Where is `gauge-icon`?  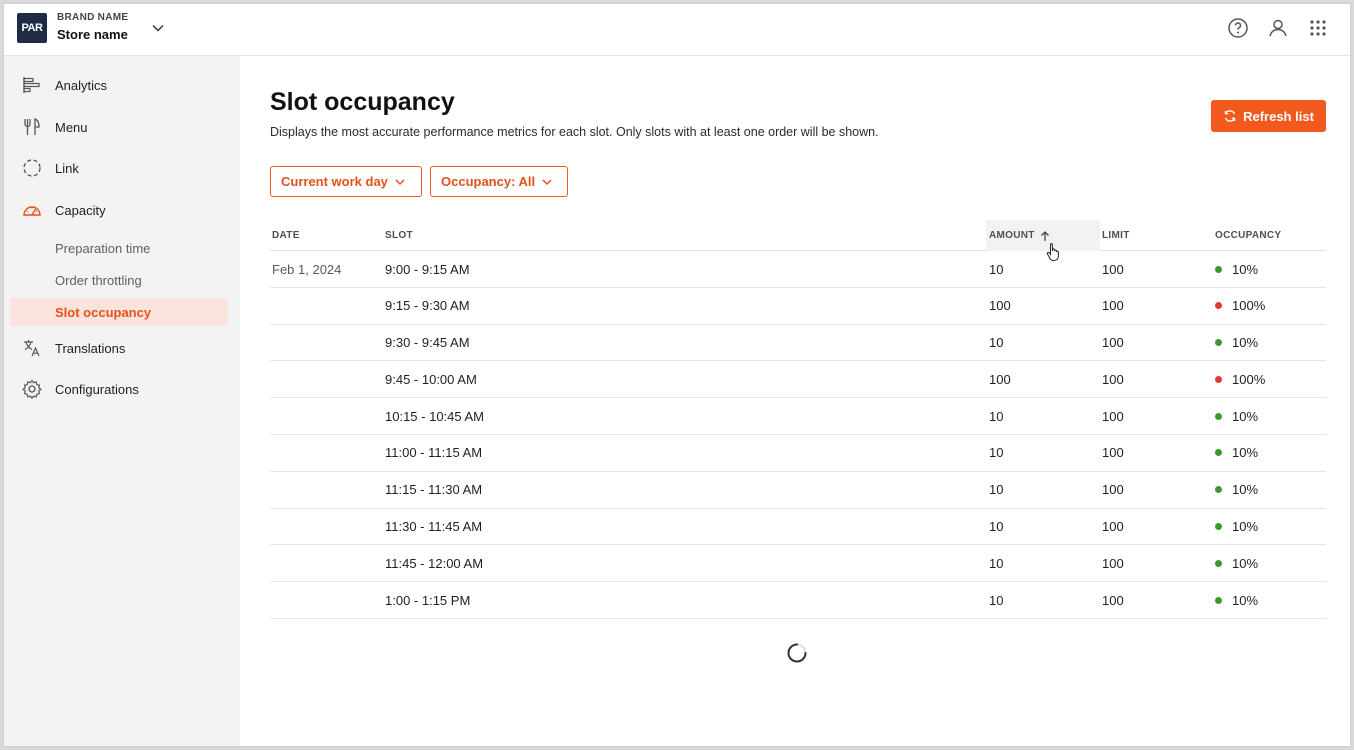 gauge-icon is located at coordinates (32, 211).